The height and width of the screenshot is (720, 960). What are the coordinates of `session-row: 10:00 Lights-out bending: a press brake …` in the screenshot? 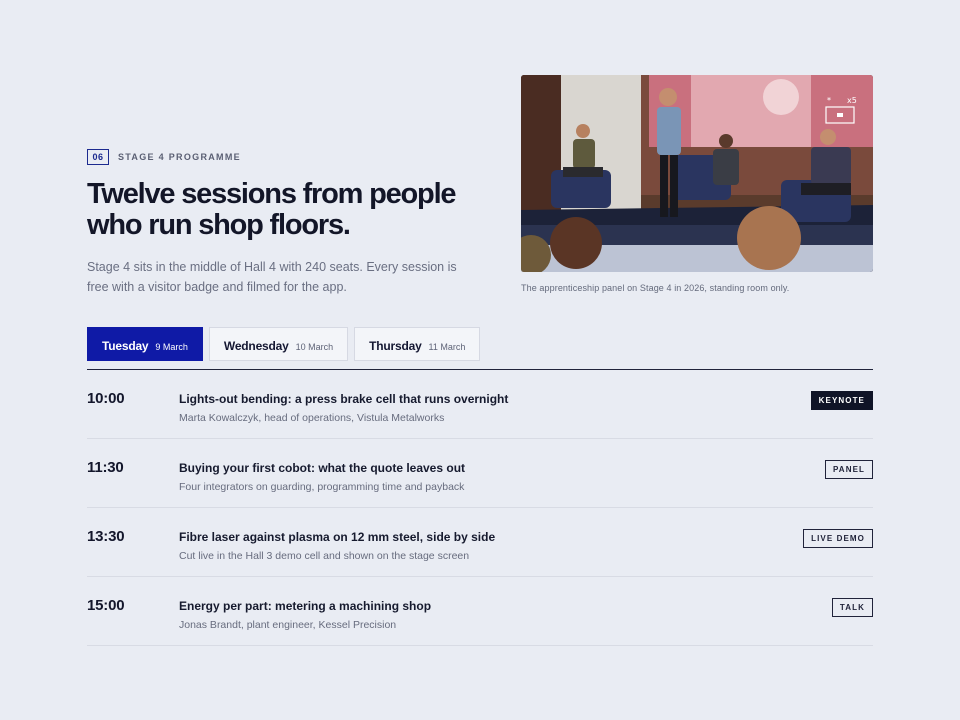 It's located at (480, 404).